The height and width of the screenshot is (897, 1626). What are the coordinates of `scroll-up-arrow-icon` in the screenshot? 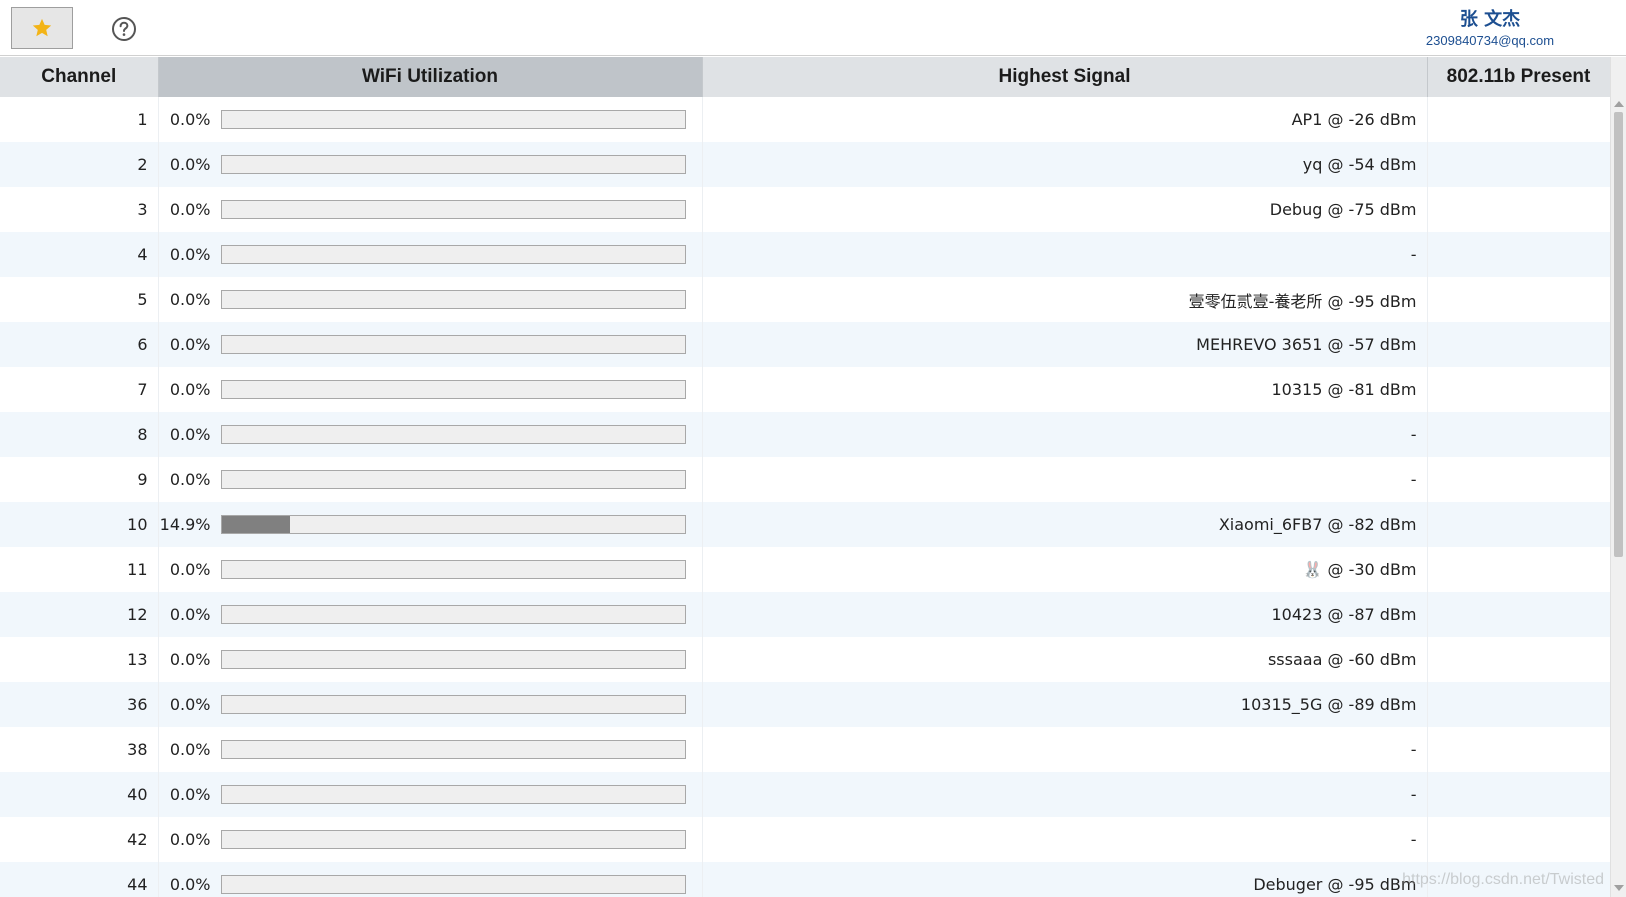 It's located at (1619, 104).